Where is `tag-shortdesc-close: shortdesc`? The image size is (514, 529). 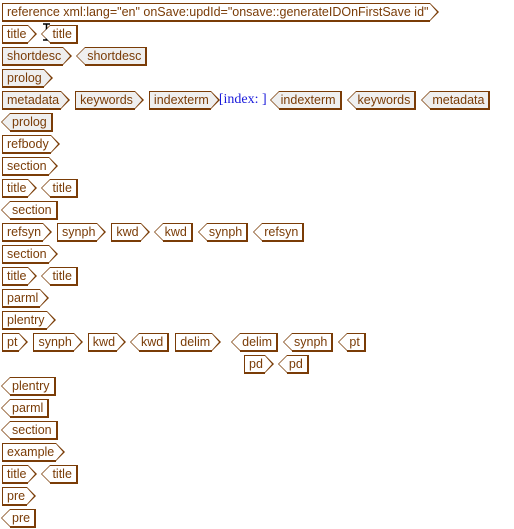 tag-shortdesc-close: shortdesc is located at coordinates (112, 56).